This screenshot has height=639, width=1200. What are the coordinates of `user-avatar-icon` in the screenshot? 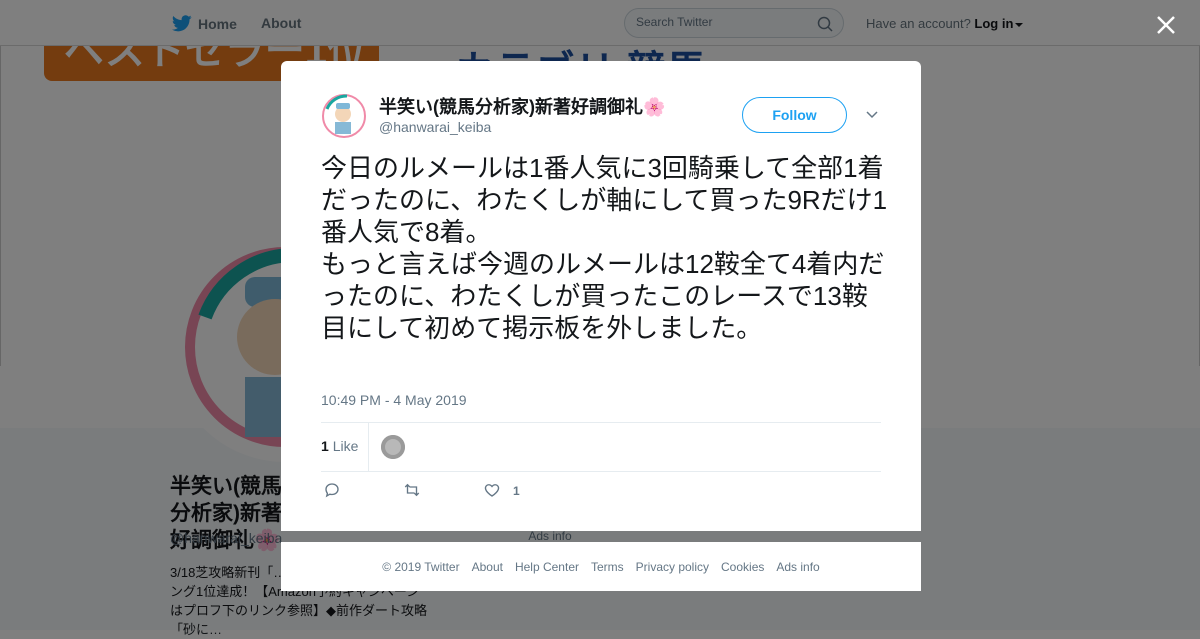 It's located at (393, 447).